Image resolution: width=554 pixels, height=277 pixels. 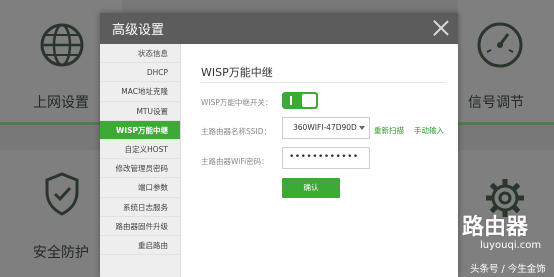 I want to click on divider, so click(x=323, y=82).